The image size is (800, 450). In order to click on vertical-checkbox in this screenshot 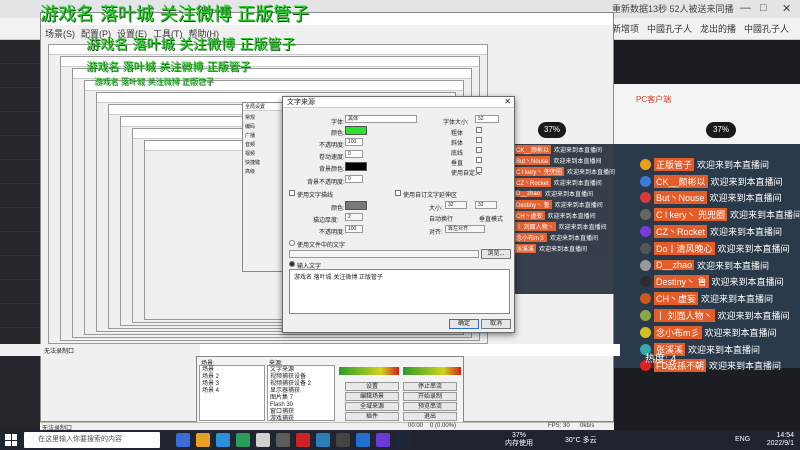, I will do `click(479, 160)`.